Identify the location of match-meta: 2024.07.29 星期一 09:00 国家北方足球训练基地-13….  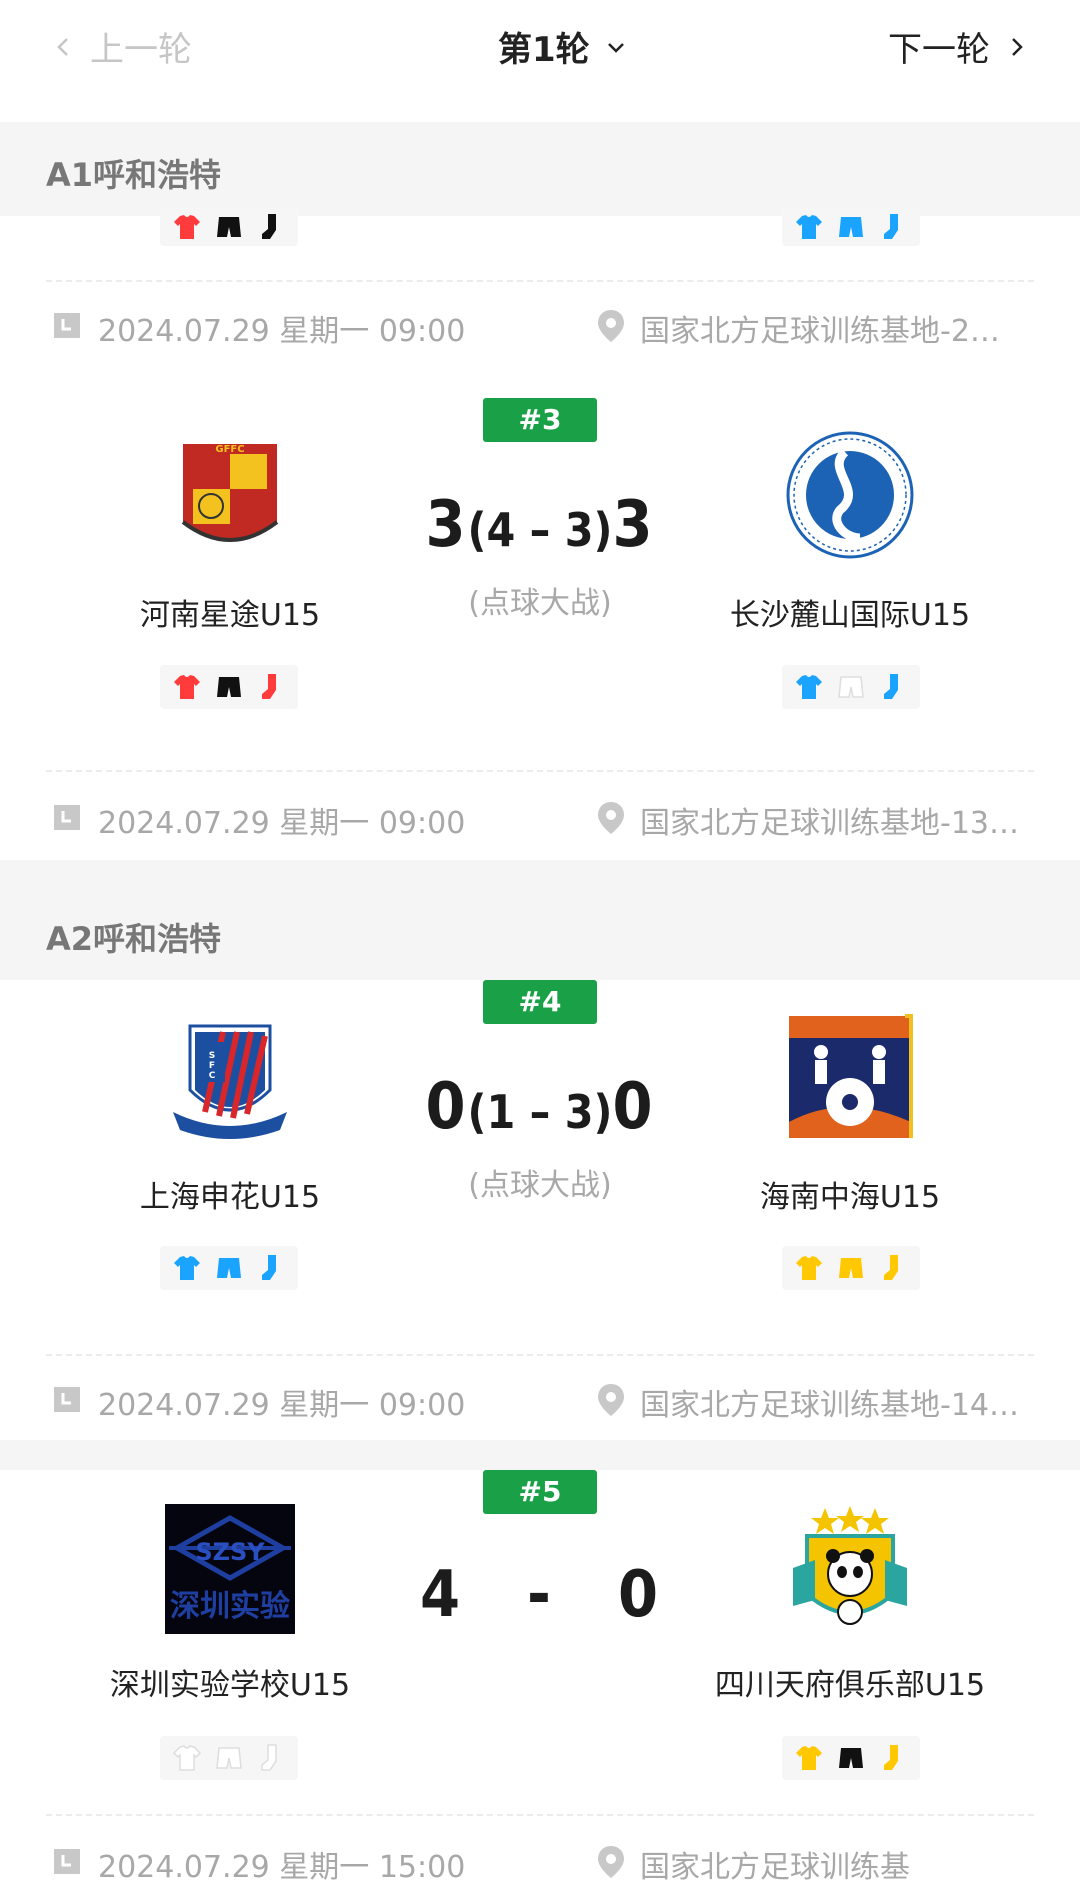
(541, 818).